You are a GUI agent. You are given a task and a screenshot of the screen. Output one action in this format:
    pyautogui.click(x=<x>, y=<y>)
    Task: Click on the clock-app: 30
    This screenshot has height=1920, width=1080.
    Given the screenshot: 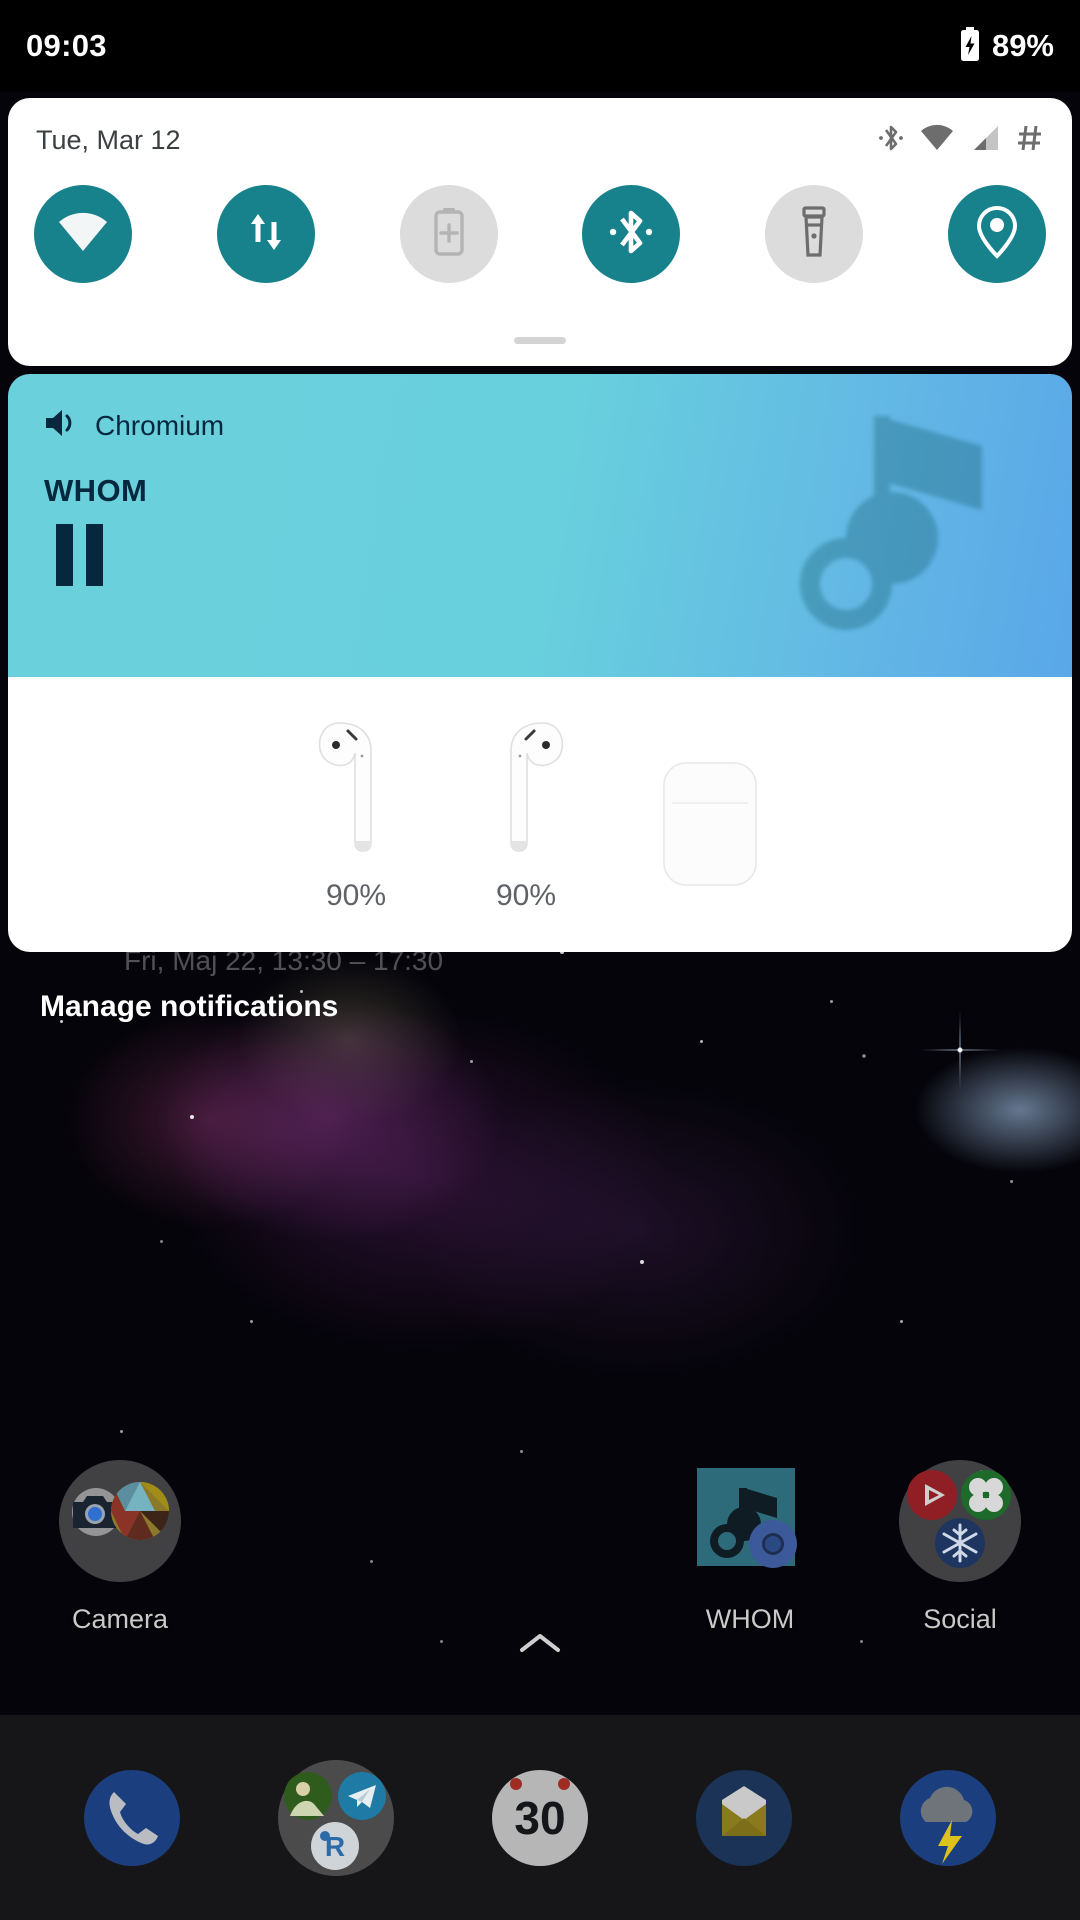 What is the action you would take?
    pyautogui.click(x=540, y=1818)
    